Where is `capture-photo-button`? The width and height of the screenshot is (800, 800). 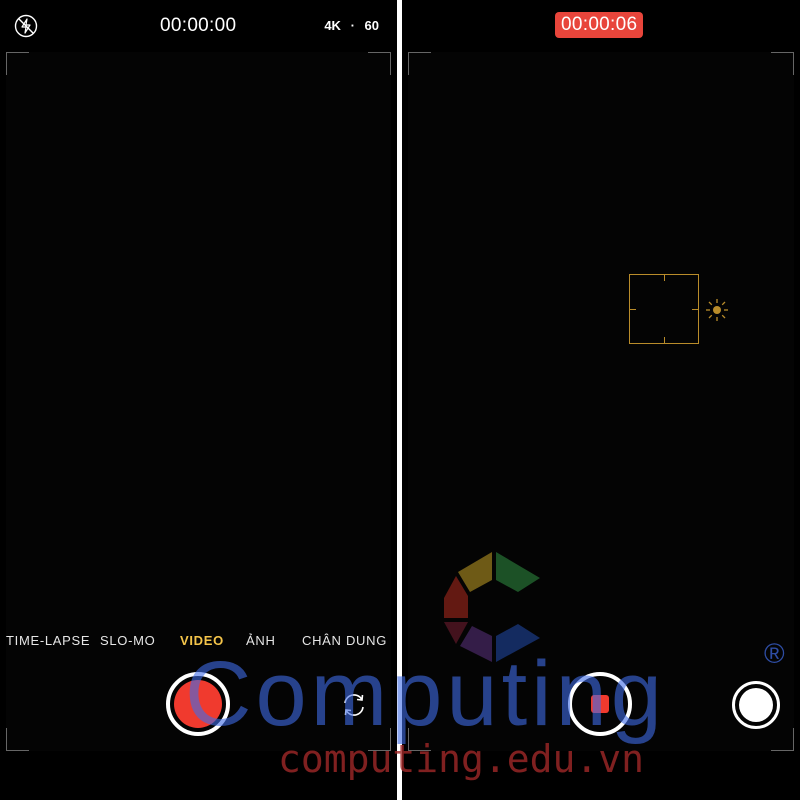 capture-photo-button is located at coordinates (756, 705).